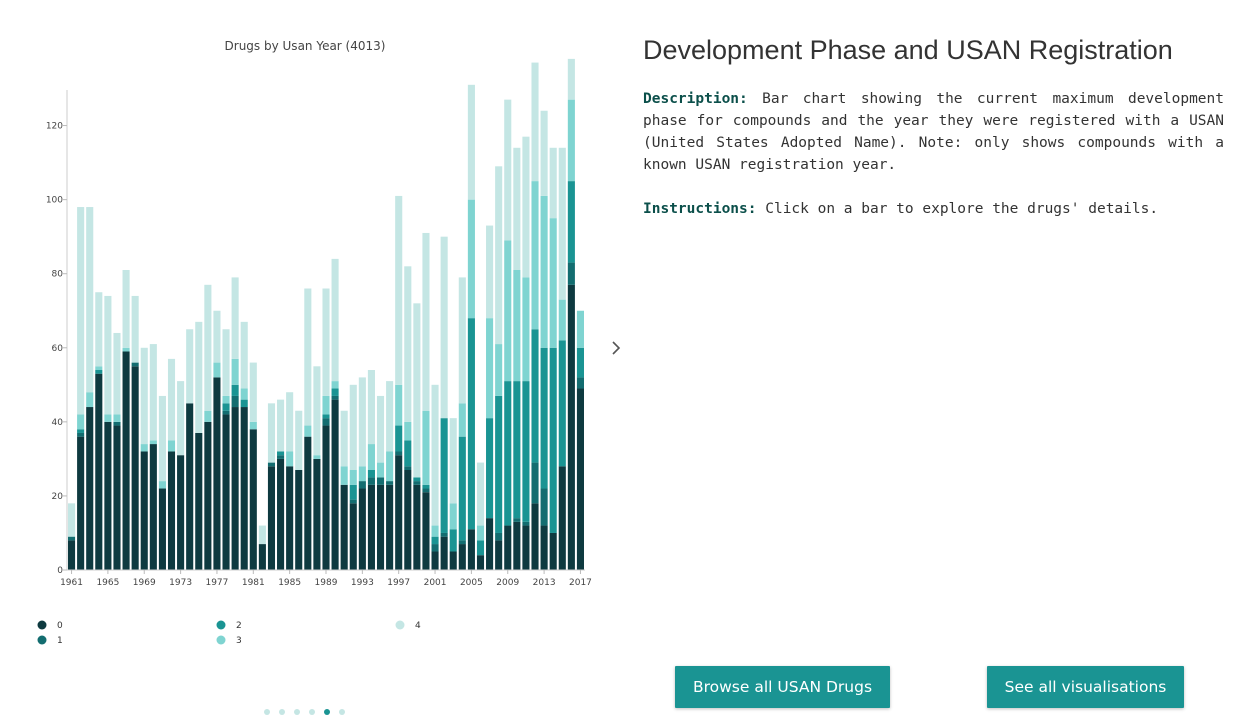 The height and width of the screenshot is (724, 1242). What do you see at coordinates (562, 223) in the screenshot?
I see `bar-segment-phase-4-2015` at bounding box center [562, 223].